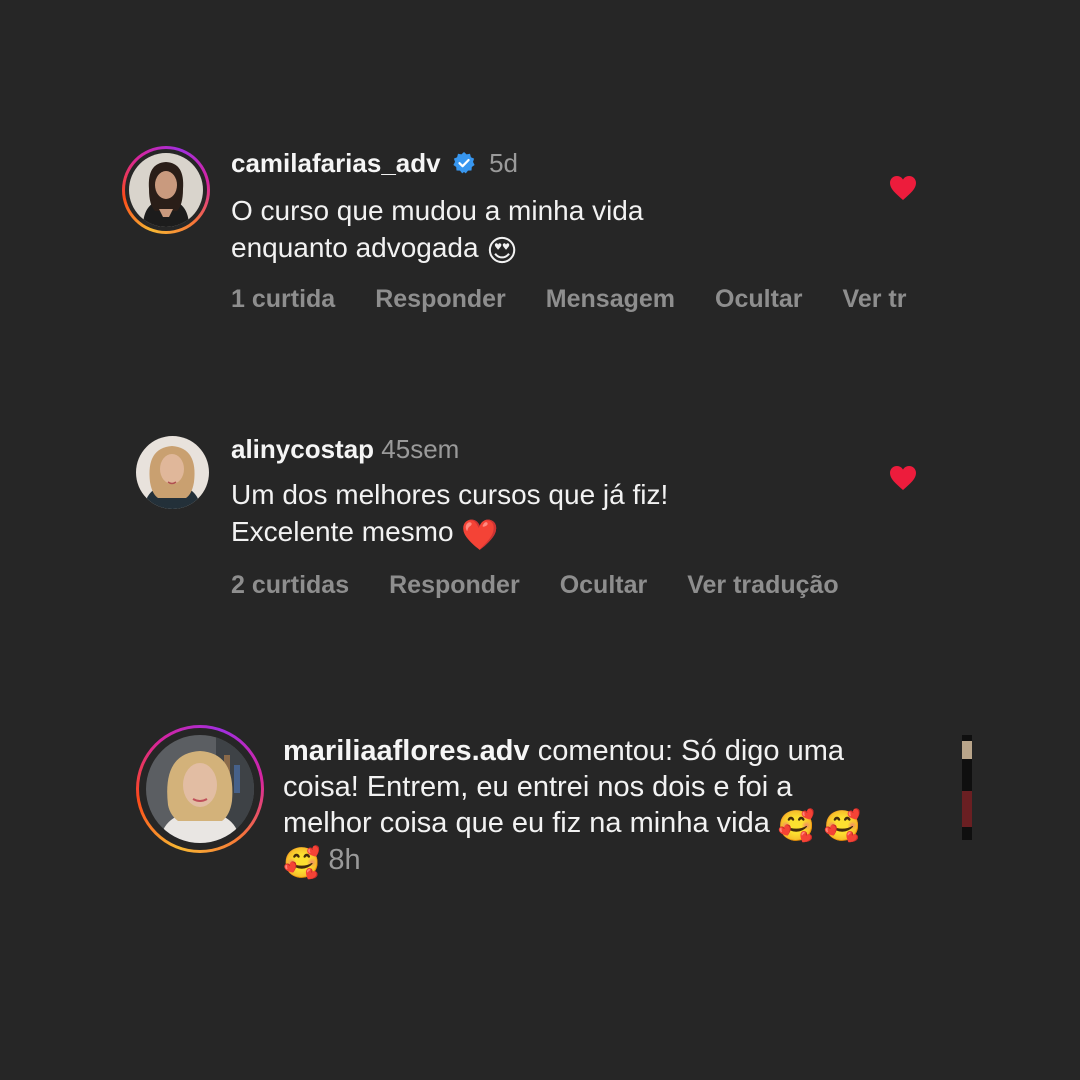 The image size is (1080, 1080). What do you see at coordinates (336, 163) in the screenshot?
I see `username: camilafarias_adv` at bounding box center [336, 163].